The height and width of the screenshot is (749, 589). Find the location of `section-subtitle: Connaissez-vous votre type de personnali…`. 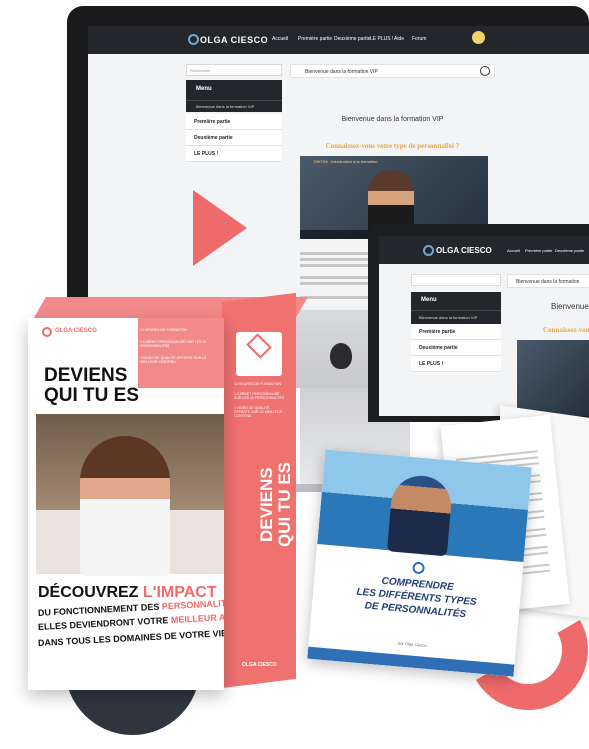

section-subtitle: Connaissez-vous votre type de personnali… is located at coordinates (392, 146).